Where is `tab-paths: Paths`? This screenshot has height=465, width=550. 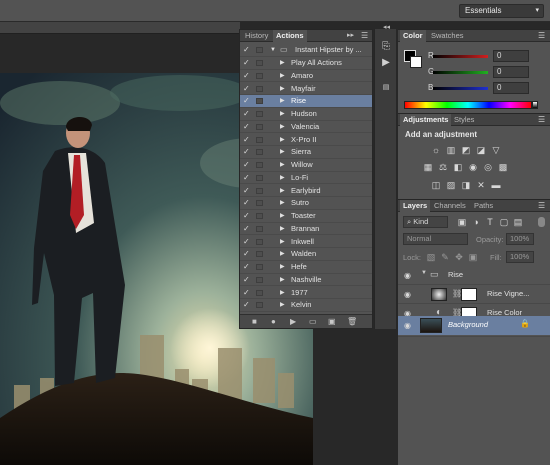 tab-paths: Paths is located at coordinates (483, 206).